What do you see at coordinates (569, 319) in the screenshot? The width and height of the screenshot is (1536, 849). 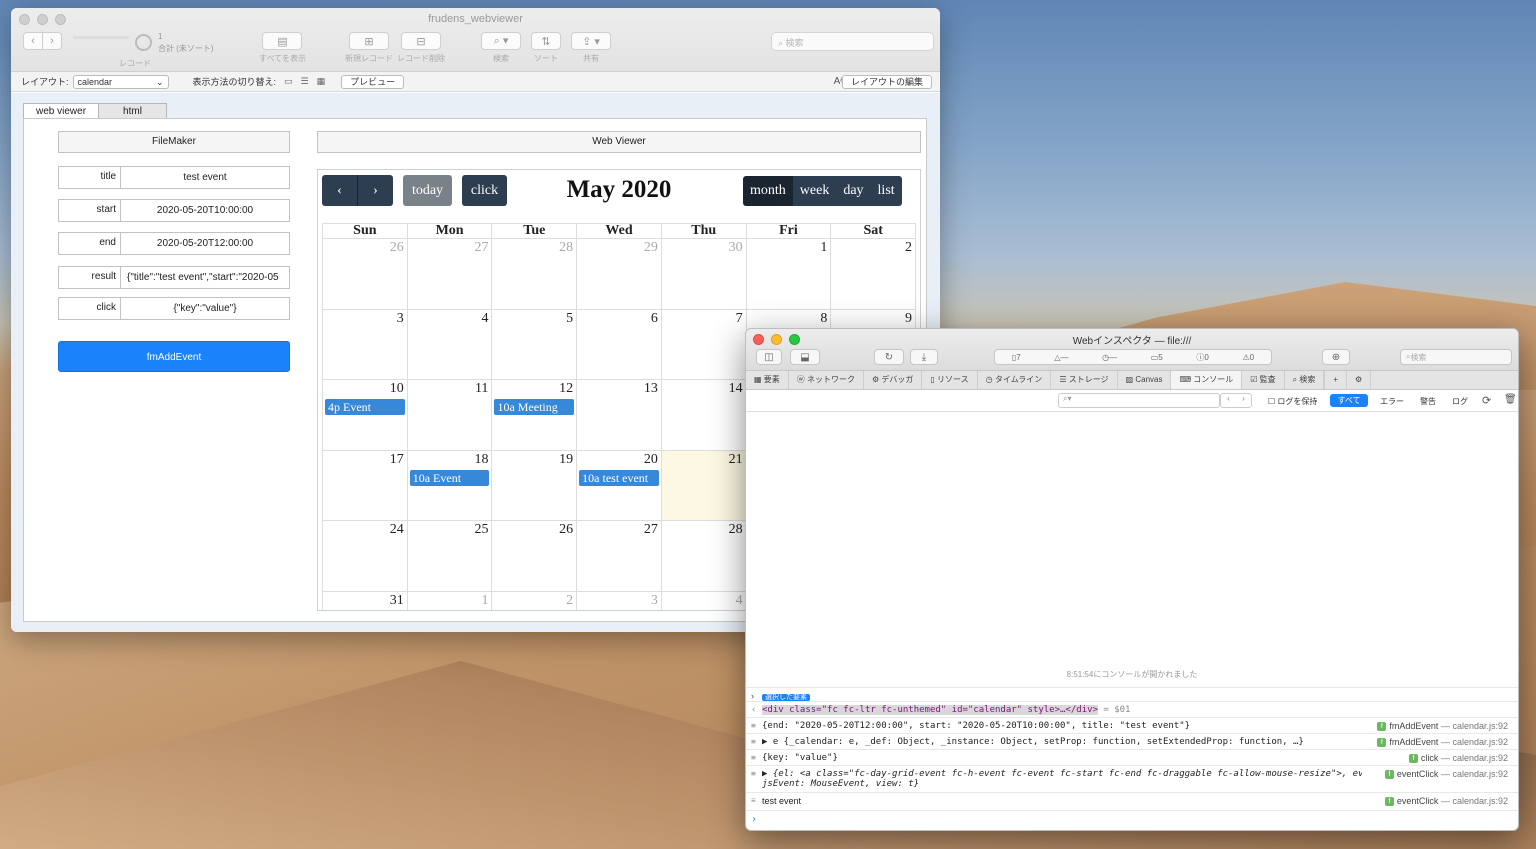 I see `day-number: 5` at bounding box center [569, 319].